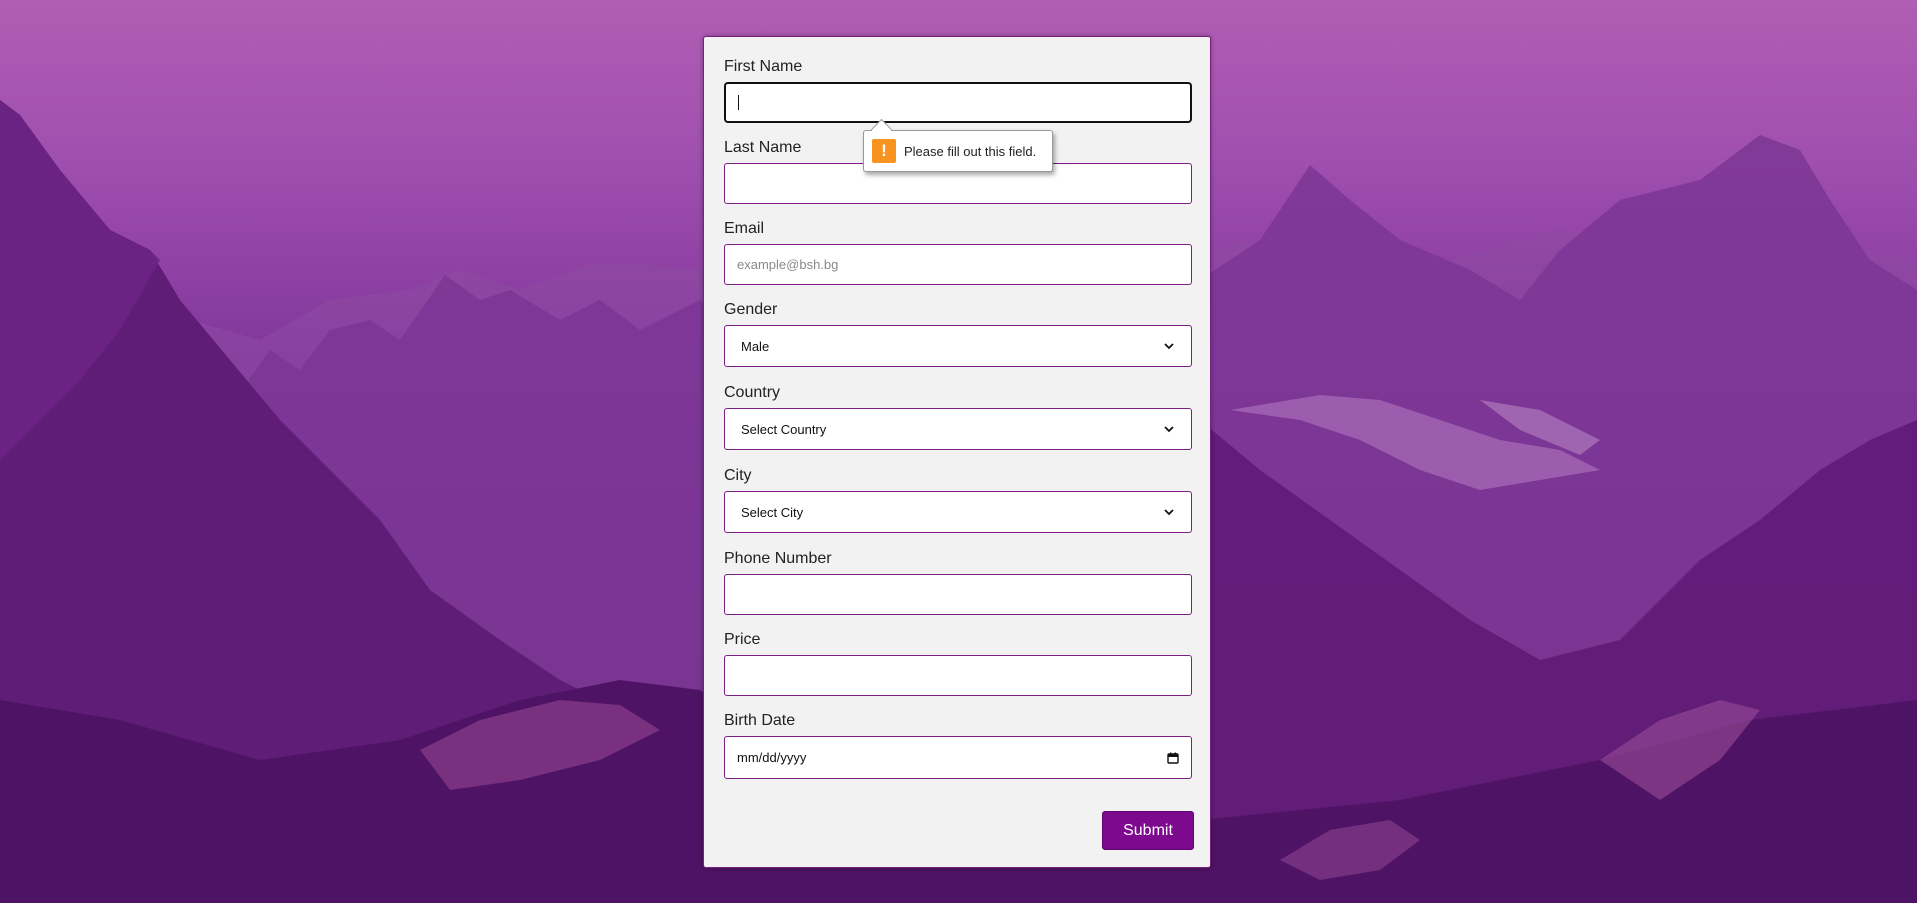  Describe the element at coordinates (884, 151) in the screenshot. I see `warning-icon: !` at that location.